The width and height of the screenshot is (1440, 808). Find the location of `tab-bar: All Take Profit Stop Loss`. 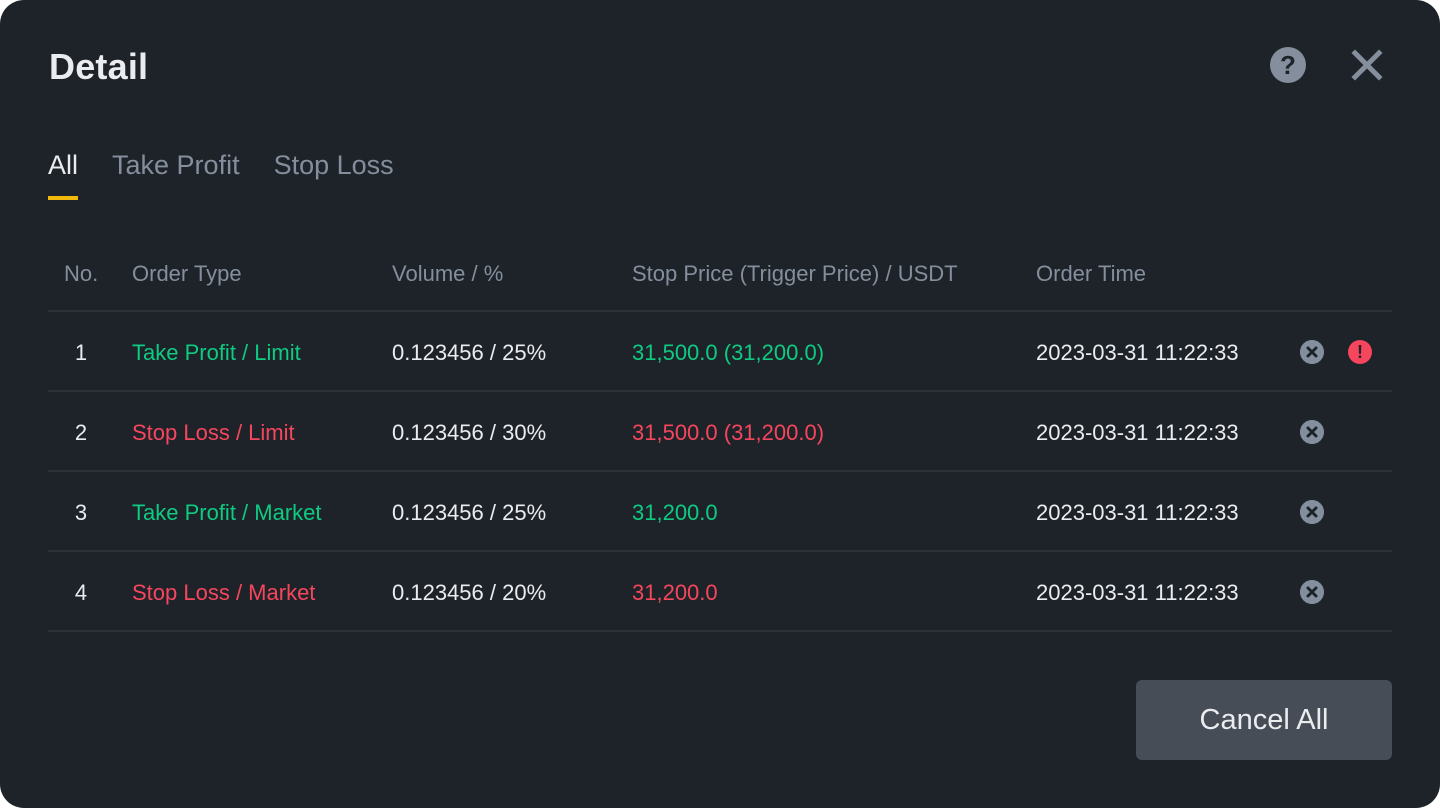

tab-bar: All Take Profit Stop Loss is located at coordinates (238, 175).